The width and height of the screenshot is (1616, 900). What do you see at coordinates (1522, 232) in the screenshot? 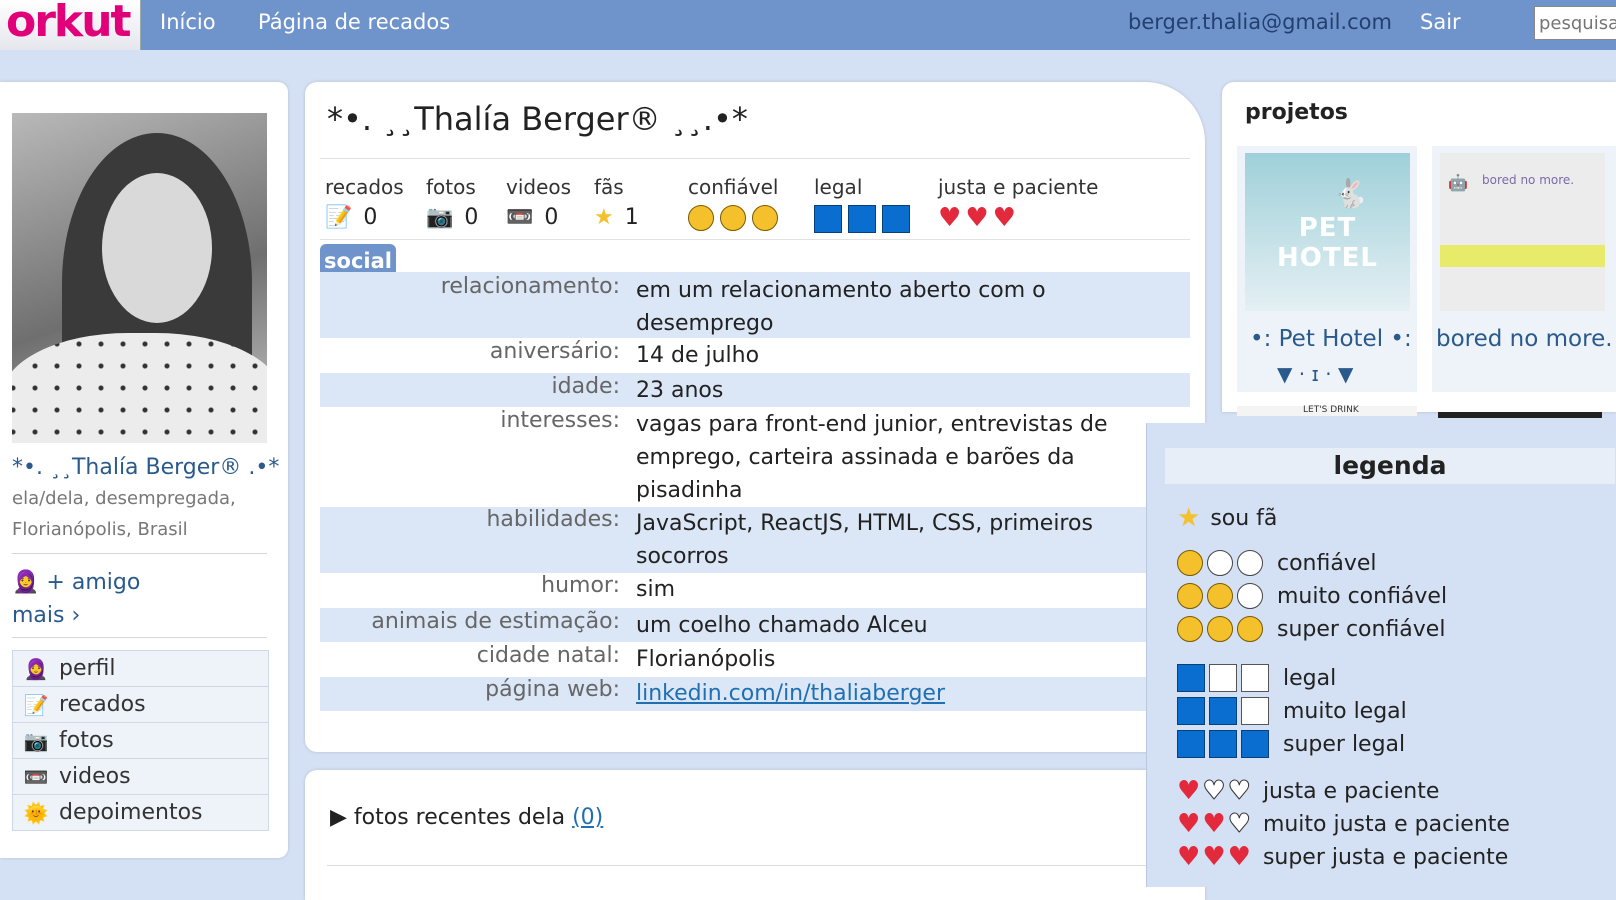
I see `project-thumbnail: 🤖 bored no more.` at bounding box center [1522, 232].